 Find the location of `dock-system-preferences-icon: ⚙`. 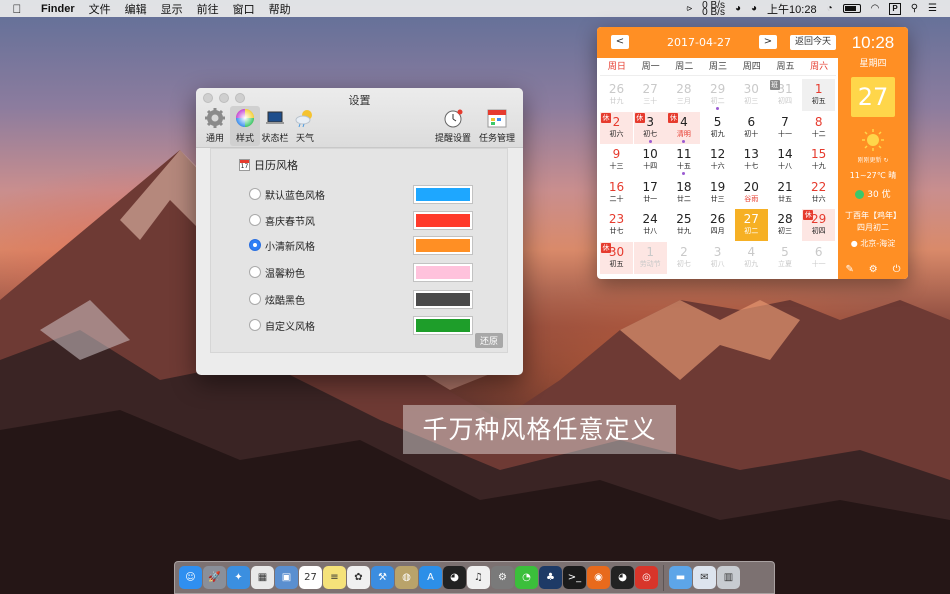

dock-system-preferences-icon: ⚙ is located at coordinates (502, 577).